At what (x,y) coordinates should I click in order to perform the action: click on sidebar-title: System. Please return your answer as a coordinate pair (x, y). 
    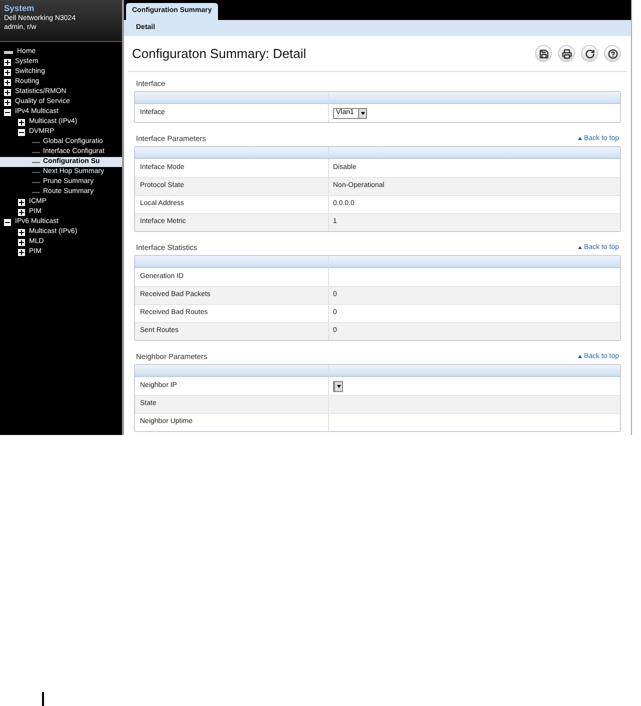
    Looking at the image, I should click on (20, 8).